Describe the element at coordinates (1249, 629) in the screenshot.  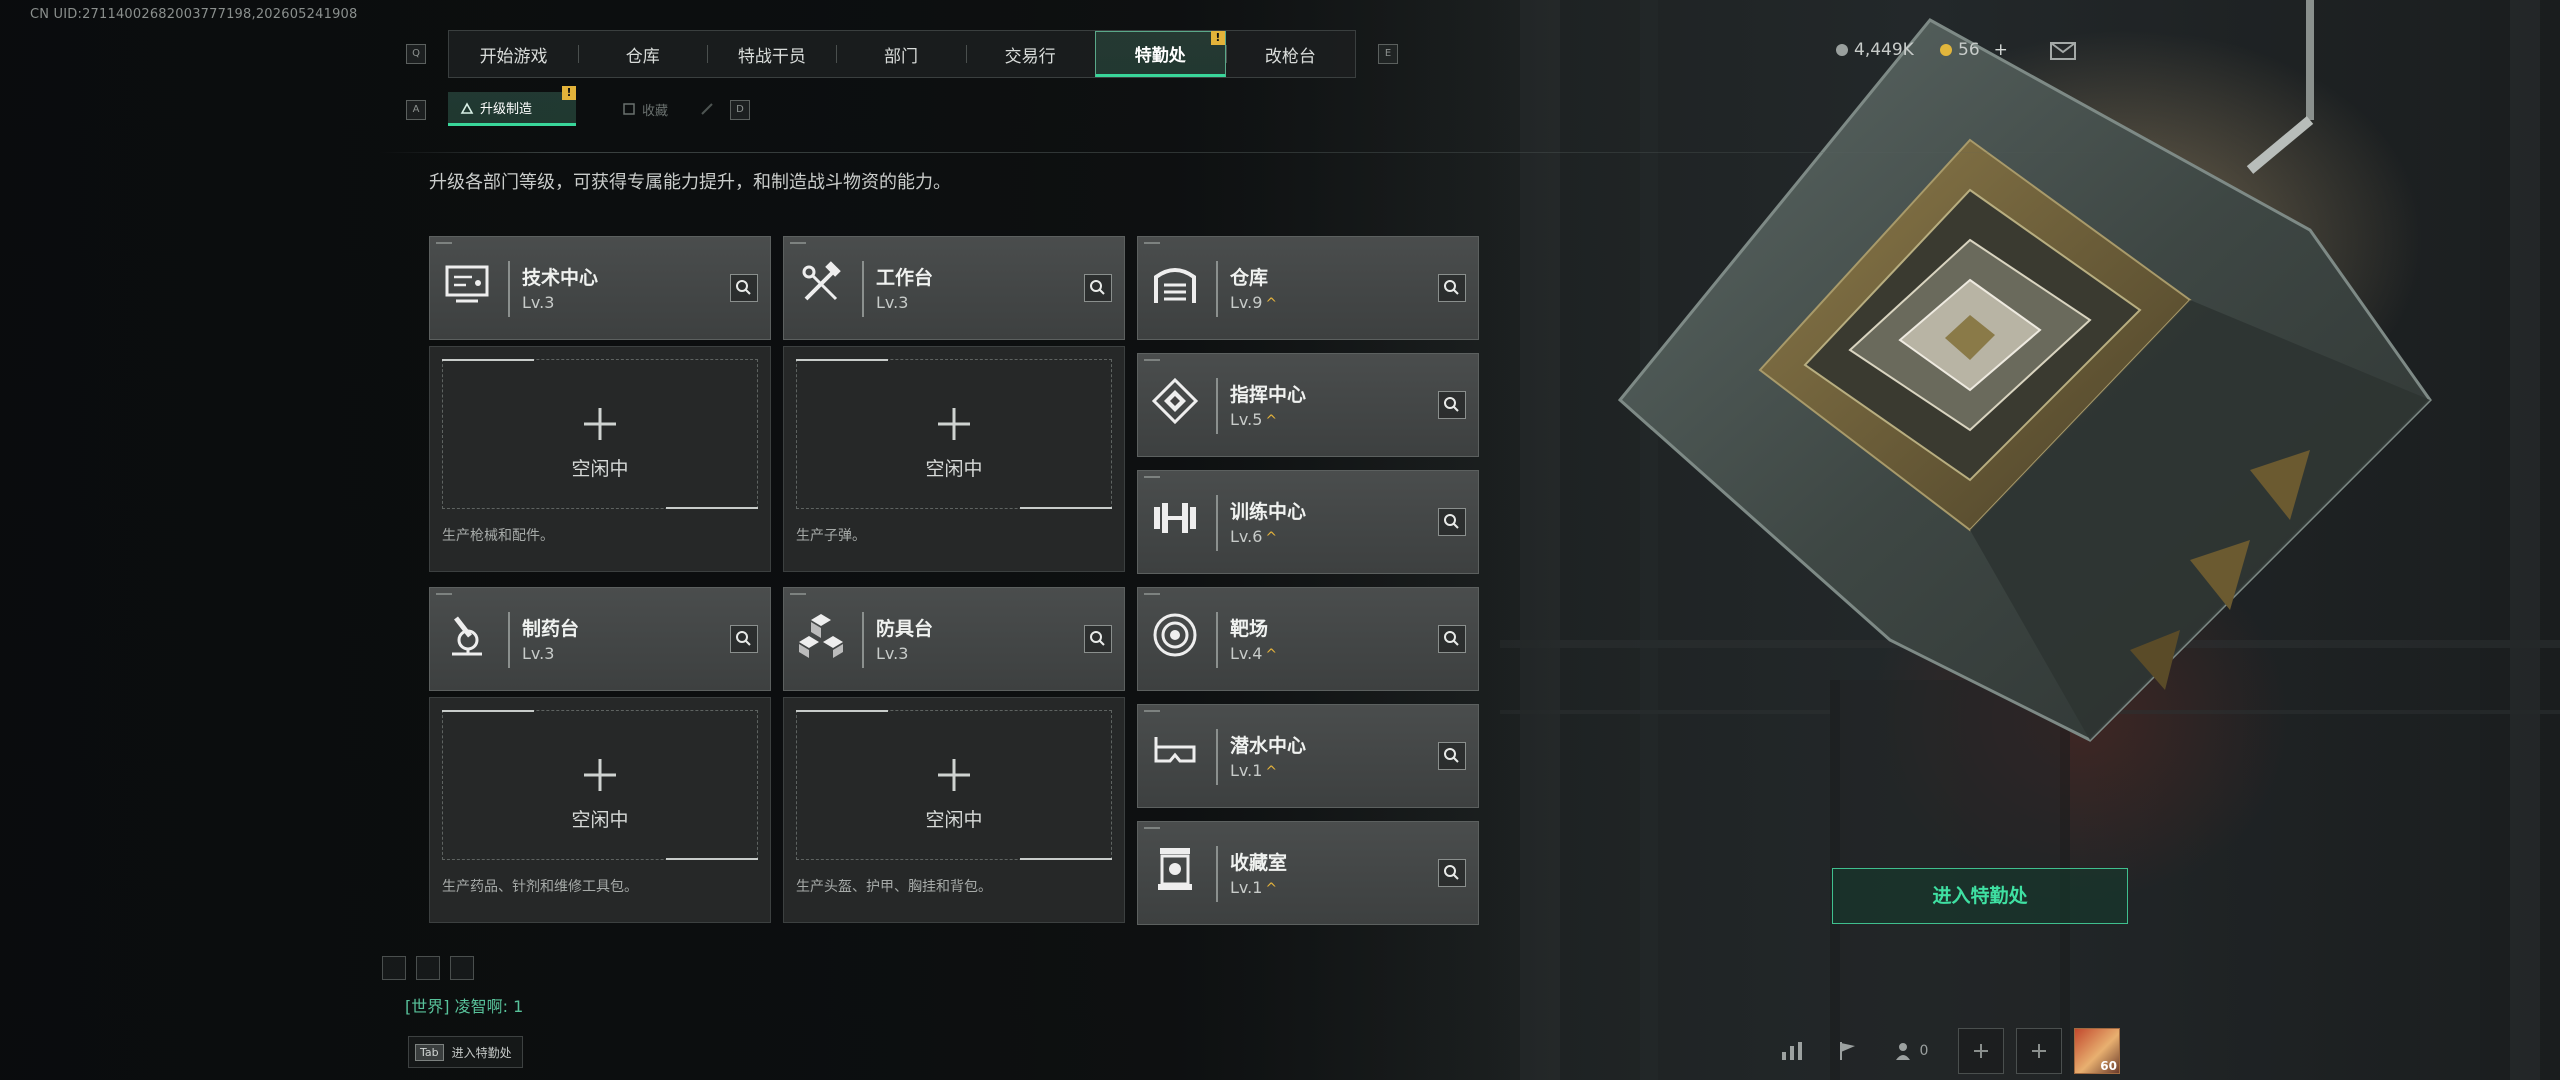
I see `facility-name: 靶场` at that location.